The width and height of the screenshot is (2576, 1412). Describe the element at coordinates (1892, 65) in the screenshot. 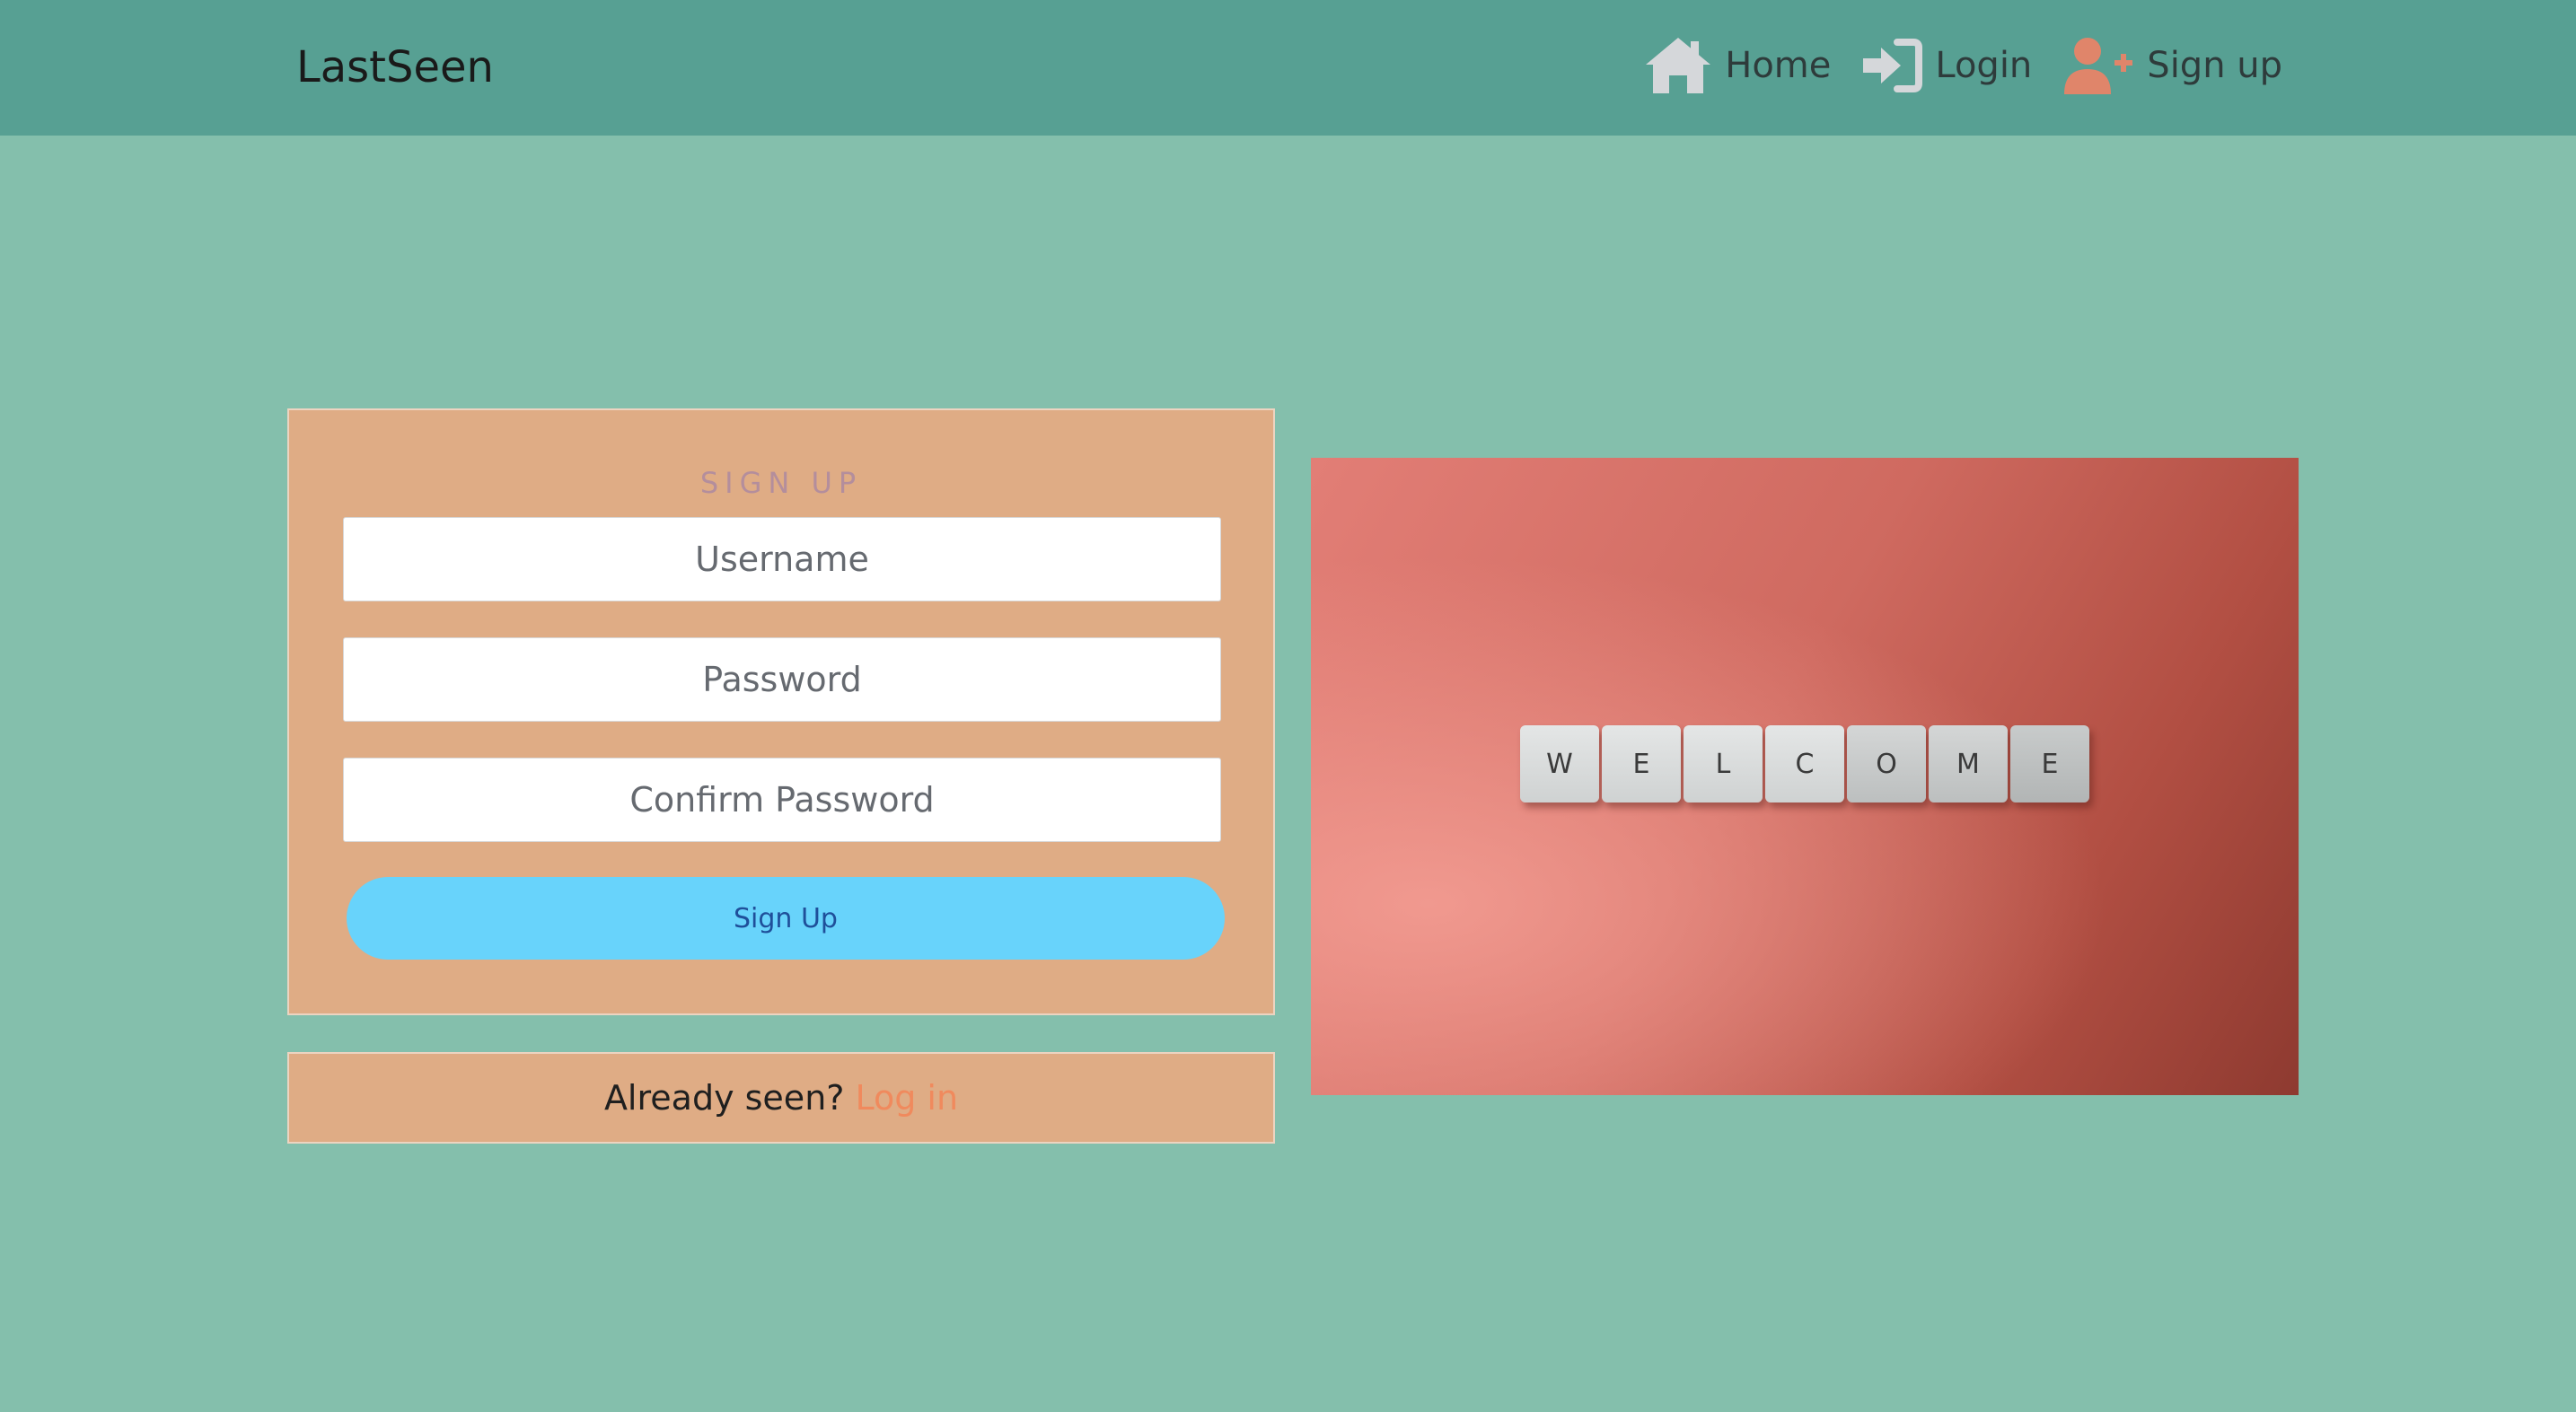

I see `login-icon` at that location.